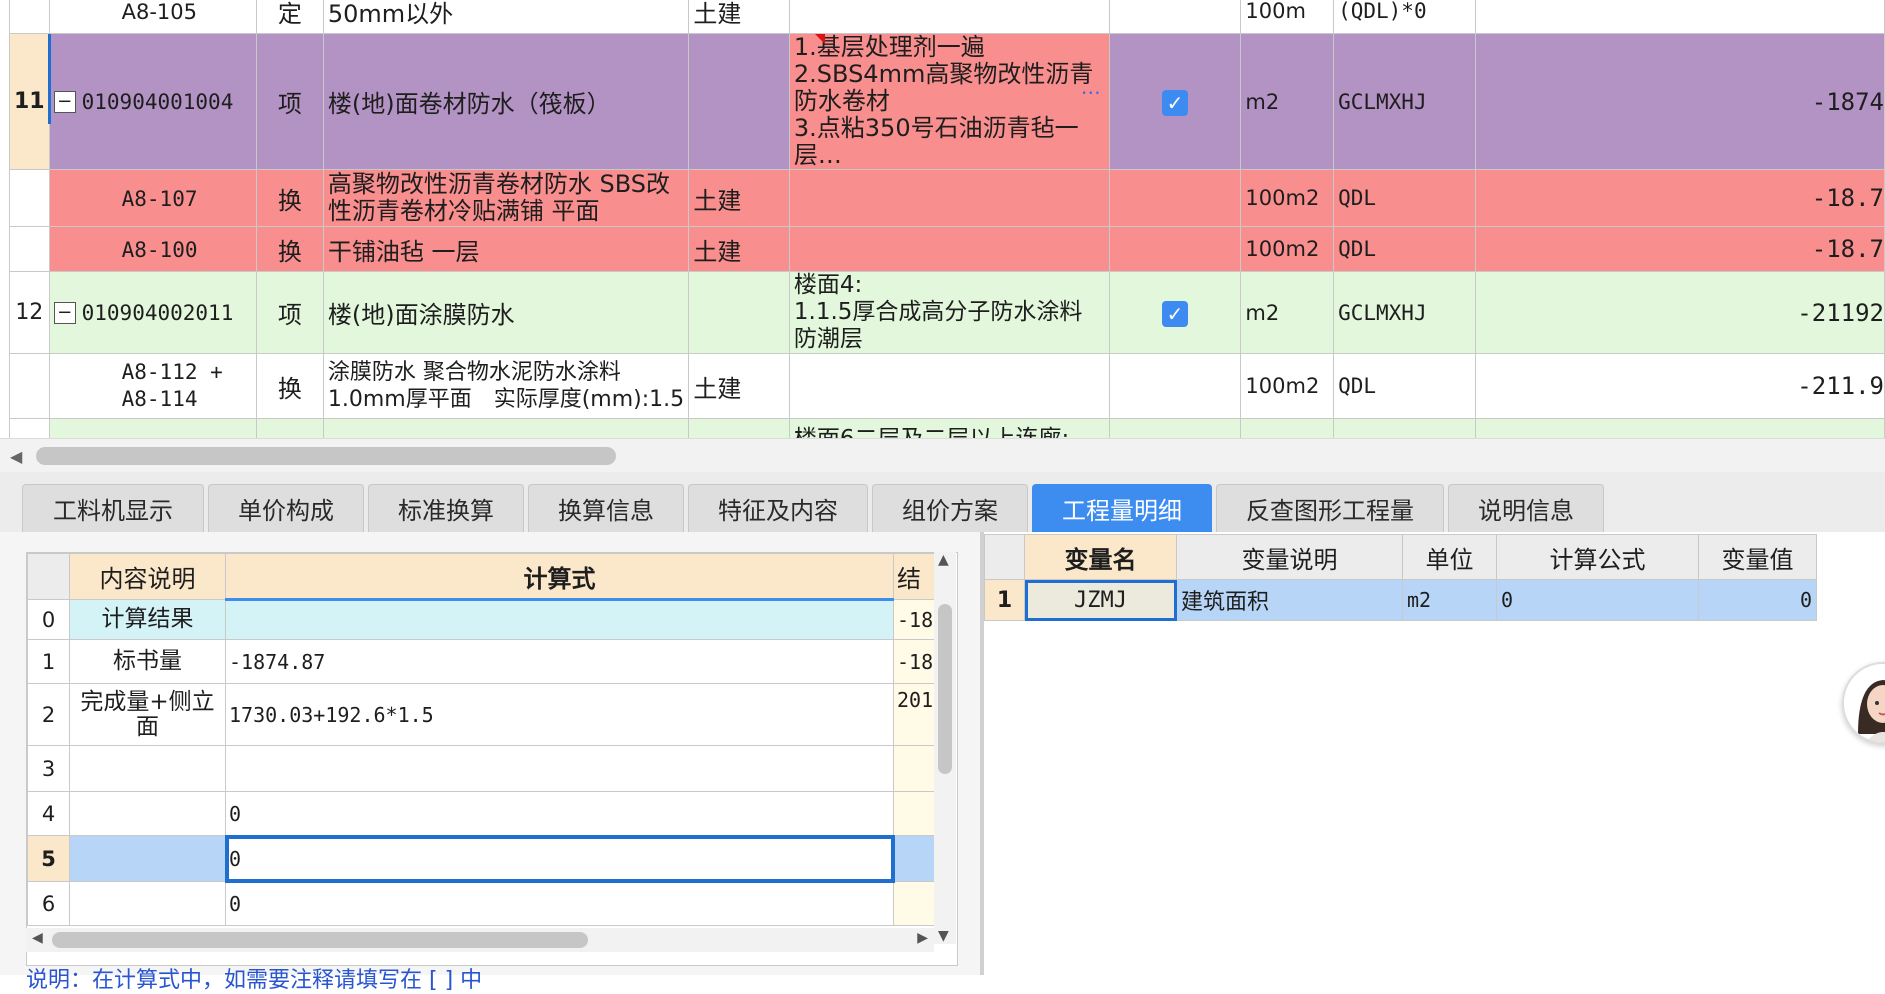  I want to click on column-header-formula: 计算式, so click(559, 577).